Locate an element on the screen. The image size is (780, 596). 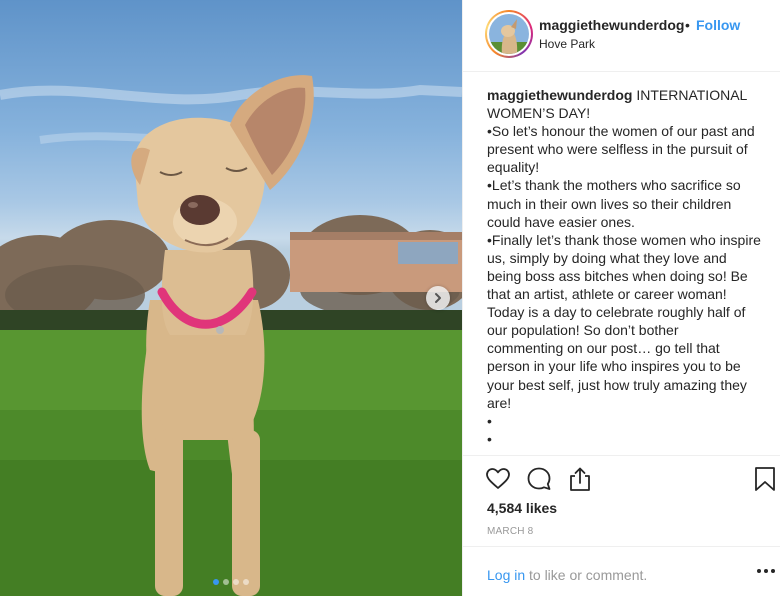
save-button is located at coordinates (765, 481).